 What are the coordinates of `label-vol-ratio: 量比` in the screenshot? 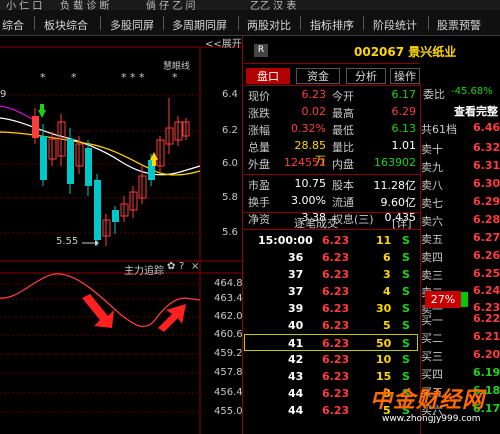 It's located at (343, 147).